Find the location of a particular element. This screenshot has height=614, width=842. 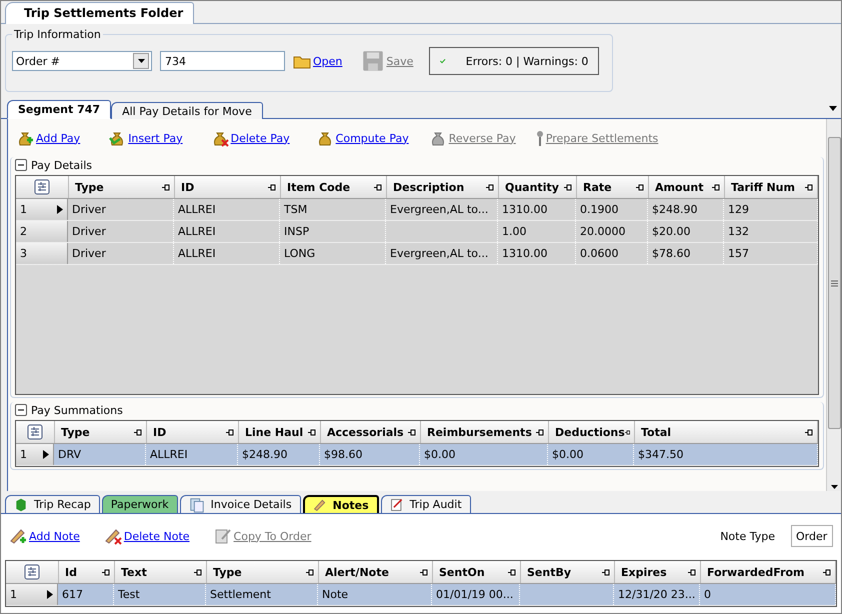

segment-tab: Segment 747 is located at coordinates (59, 109).